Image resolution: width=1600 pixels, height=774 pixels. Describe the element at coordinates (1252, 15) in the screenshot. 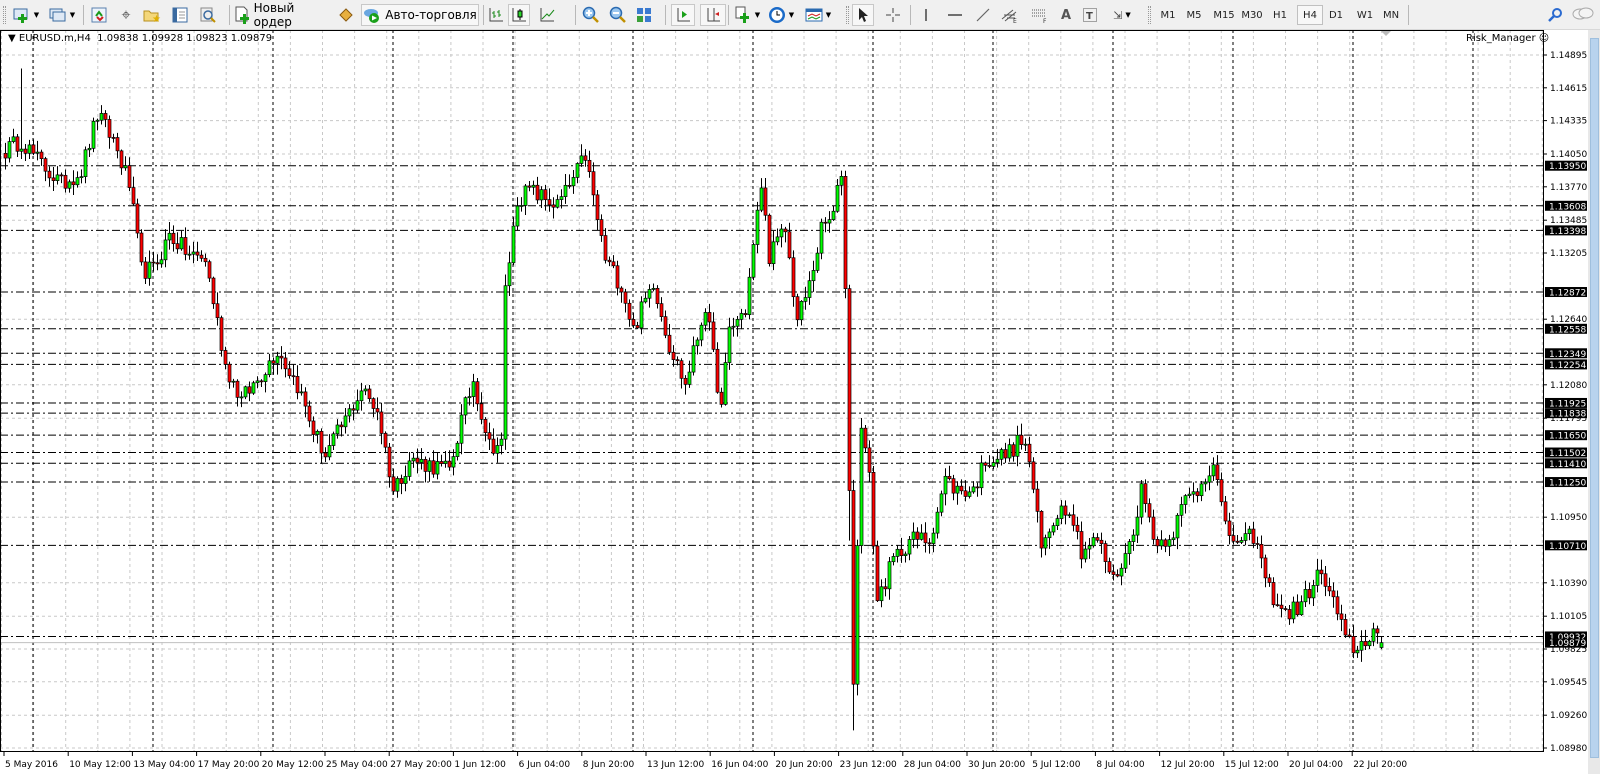

I see `timeframe-m30: M30` at that location.